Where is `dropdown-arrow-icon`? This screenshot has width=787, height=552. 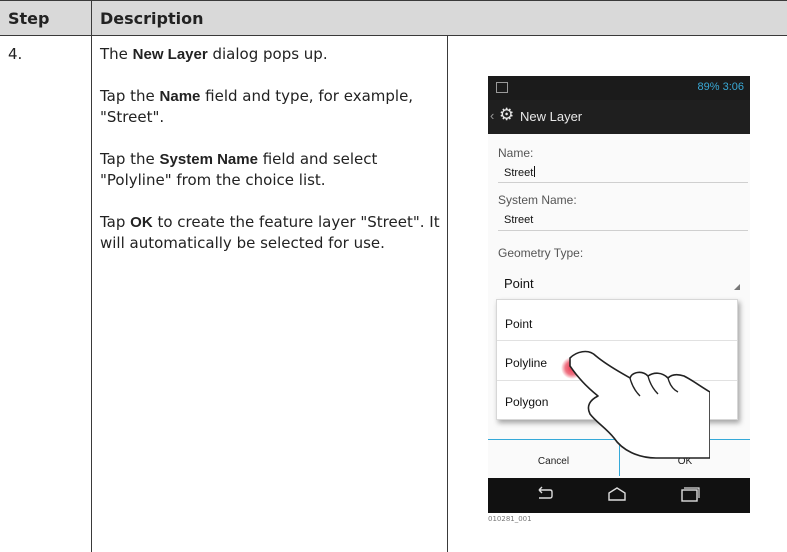
dropdown-arrow-icon is located at coordinates (737, 287).